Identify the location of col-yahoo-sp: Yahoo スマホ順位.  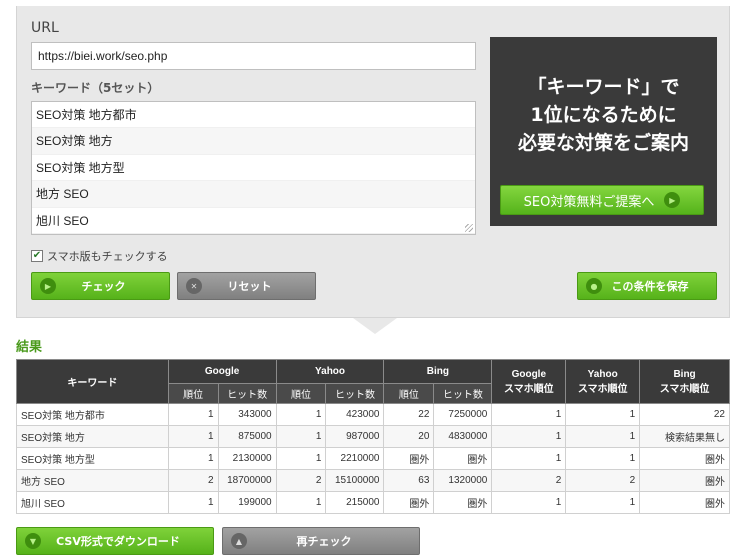
(603, 381).